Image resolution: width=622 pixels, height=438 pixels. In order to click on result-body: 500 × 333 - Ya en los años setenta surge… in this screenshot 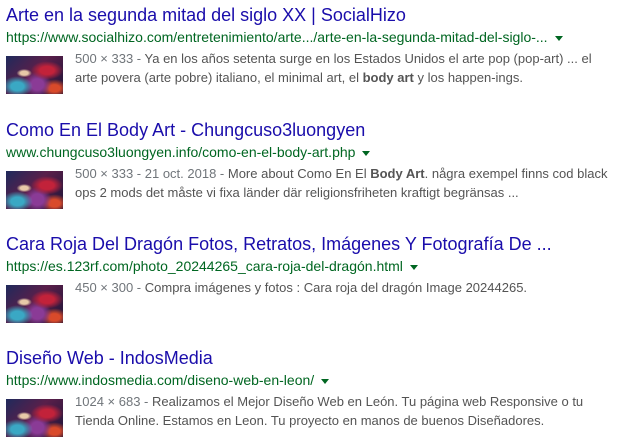, I will do `click(312, 71)`.